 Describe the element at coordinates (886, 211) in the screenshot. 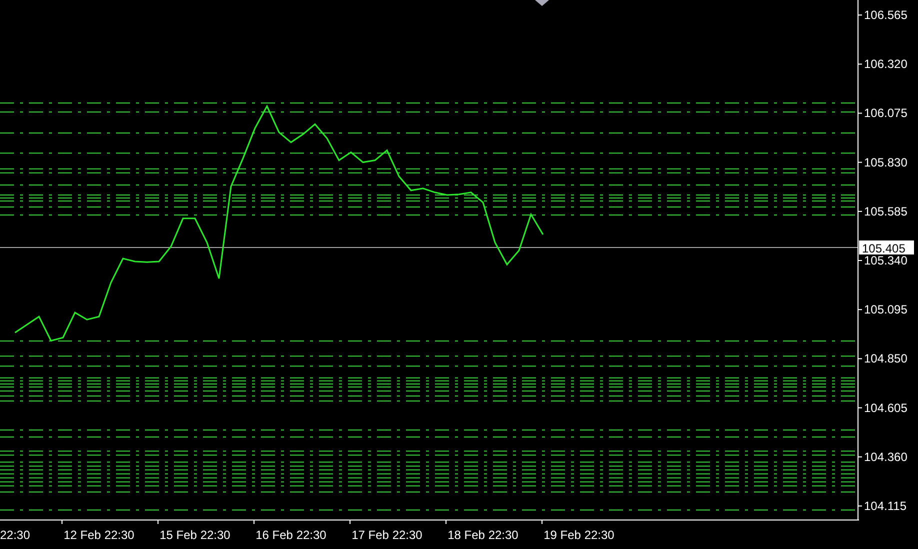

I see `price-axis-label: 105.585` at that location.